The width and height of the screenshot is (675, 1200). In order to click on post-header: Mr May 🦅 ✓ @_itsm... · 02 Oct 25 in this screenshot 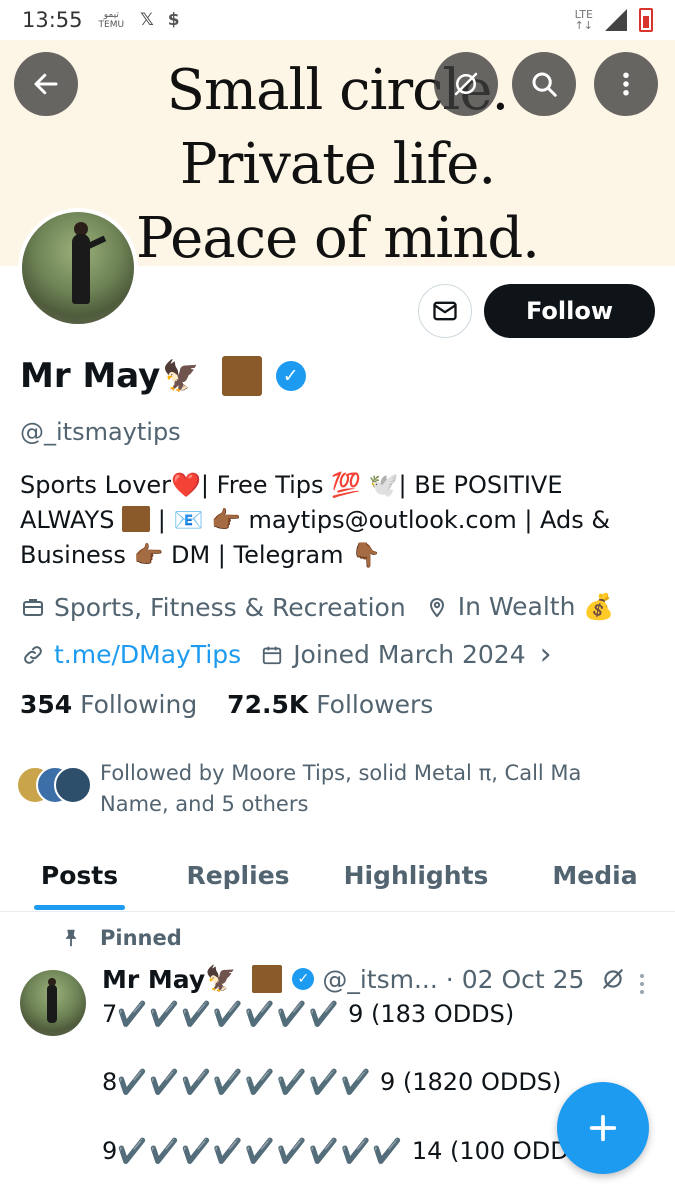, I will do `click(364, 979)`.